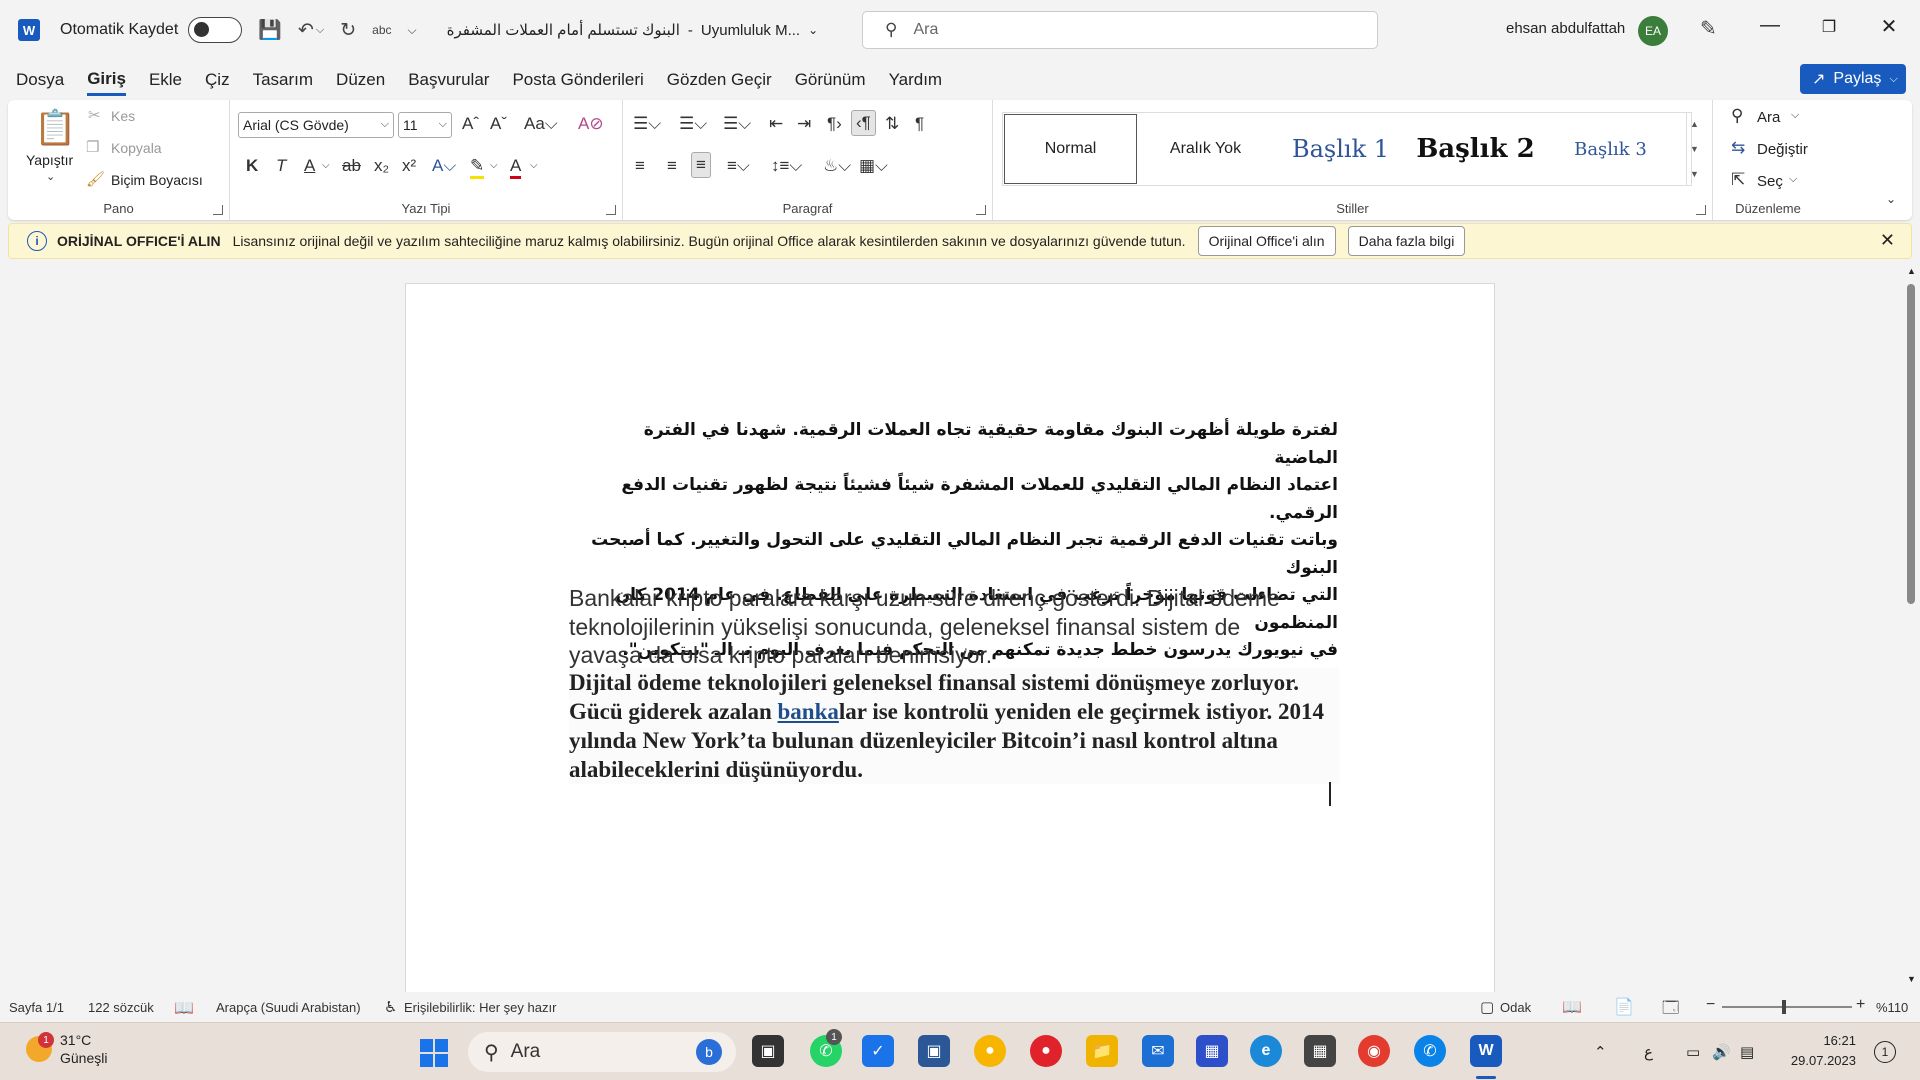  Describe the element at coordinates (1572, 1007) in the screenshot. I see `read-mode-icon: 📖` at that location.